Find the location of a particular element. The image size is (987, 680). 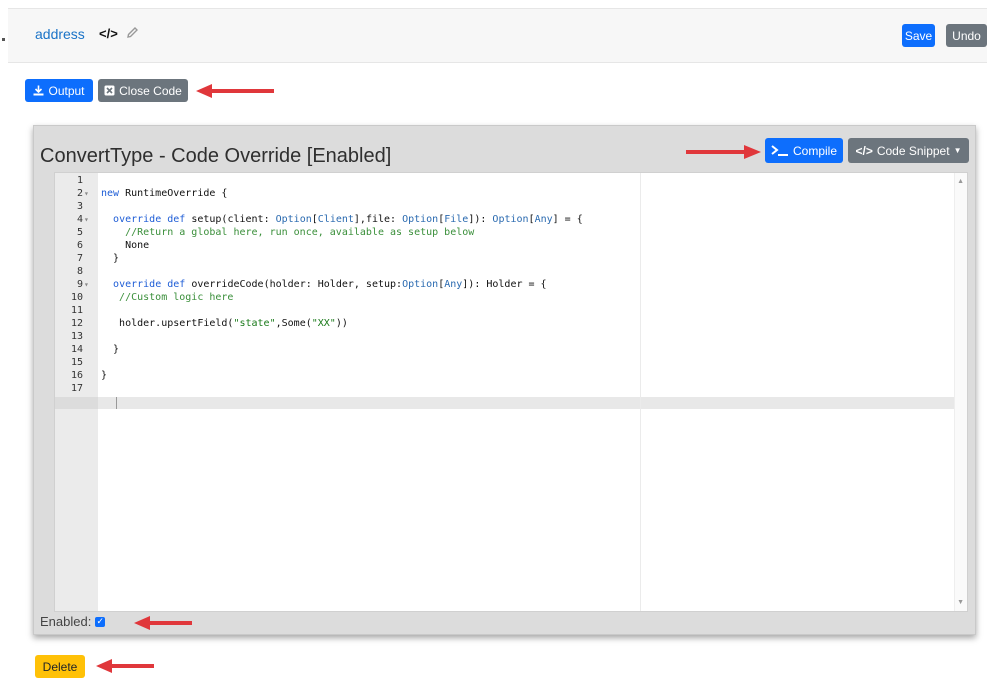

line-number: 14 is located at coordinates (76, 349).